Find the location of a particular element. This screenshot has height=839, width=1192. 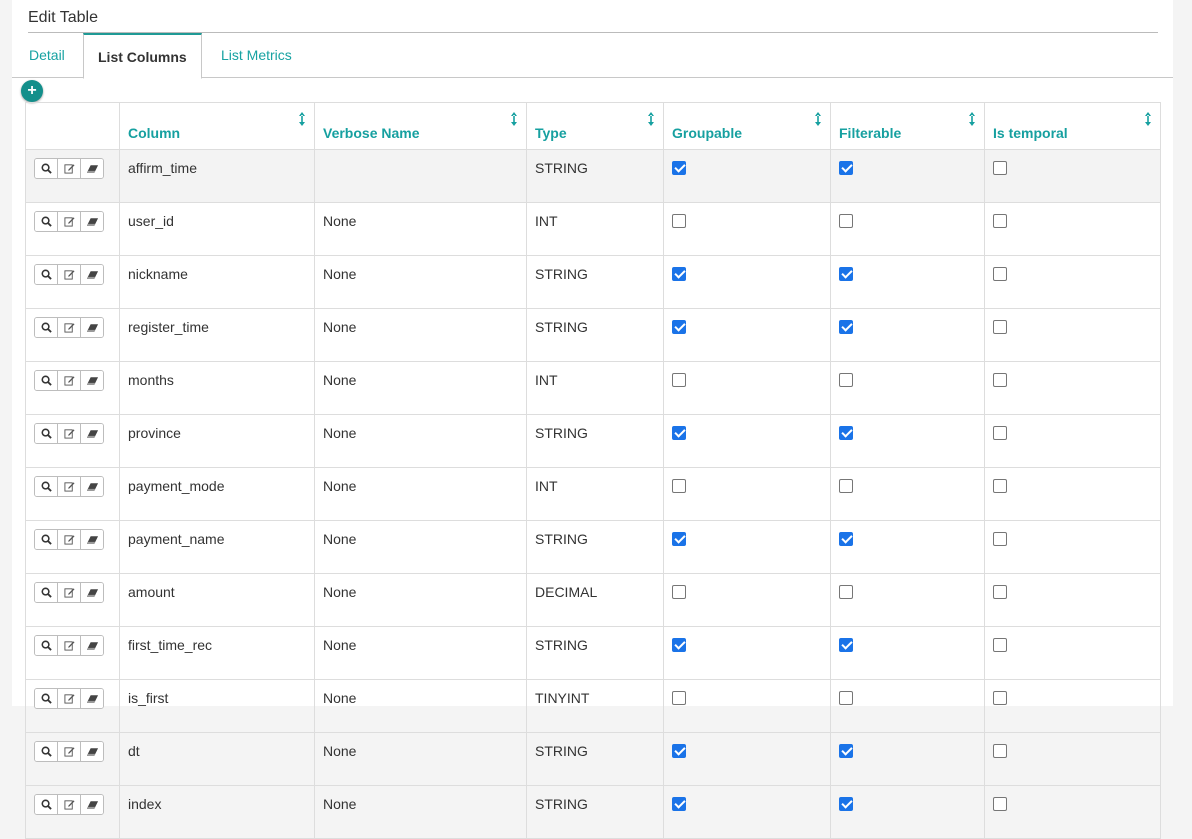

header-is-temporal: Is temporal is located at coordinates (1072, 126).